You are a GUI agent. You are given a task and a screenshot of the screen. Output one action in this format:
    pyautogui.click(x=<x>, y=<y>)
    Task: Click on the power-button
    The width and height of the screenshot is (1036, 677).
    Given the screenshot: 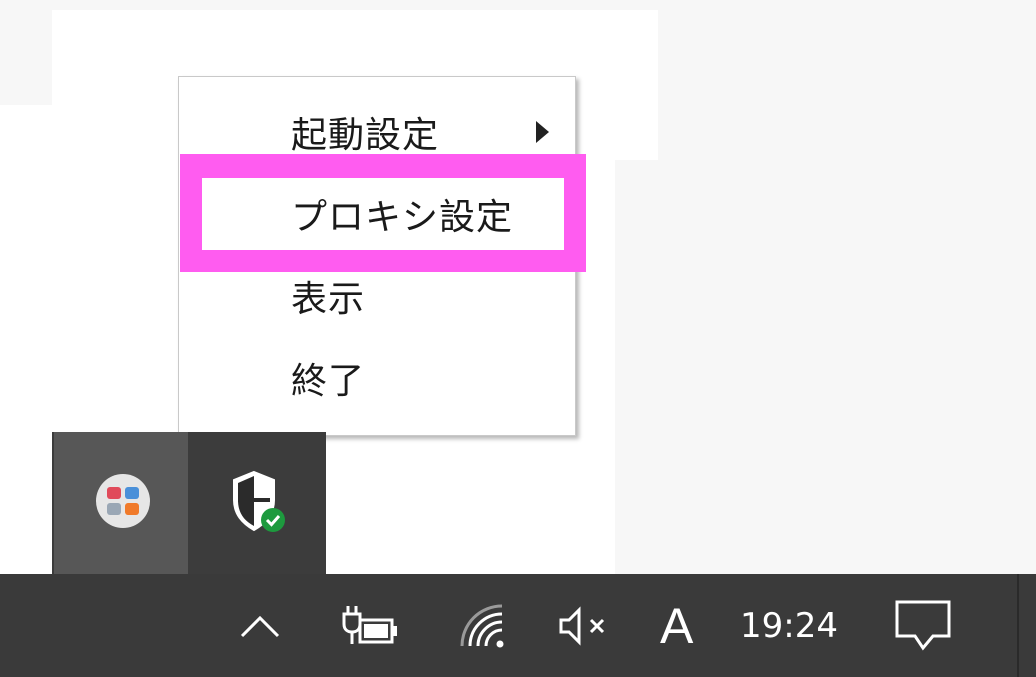 What is the action you would take?
    pyautogui.click(x=369, y=625)
    